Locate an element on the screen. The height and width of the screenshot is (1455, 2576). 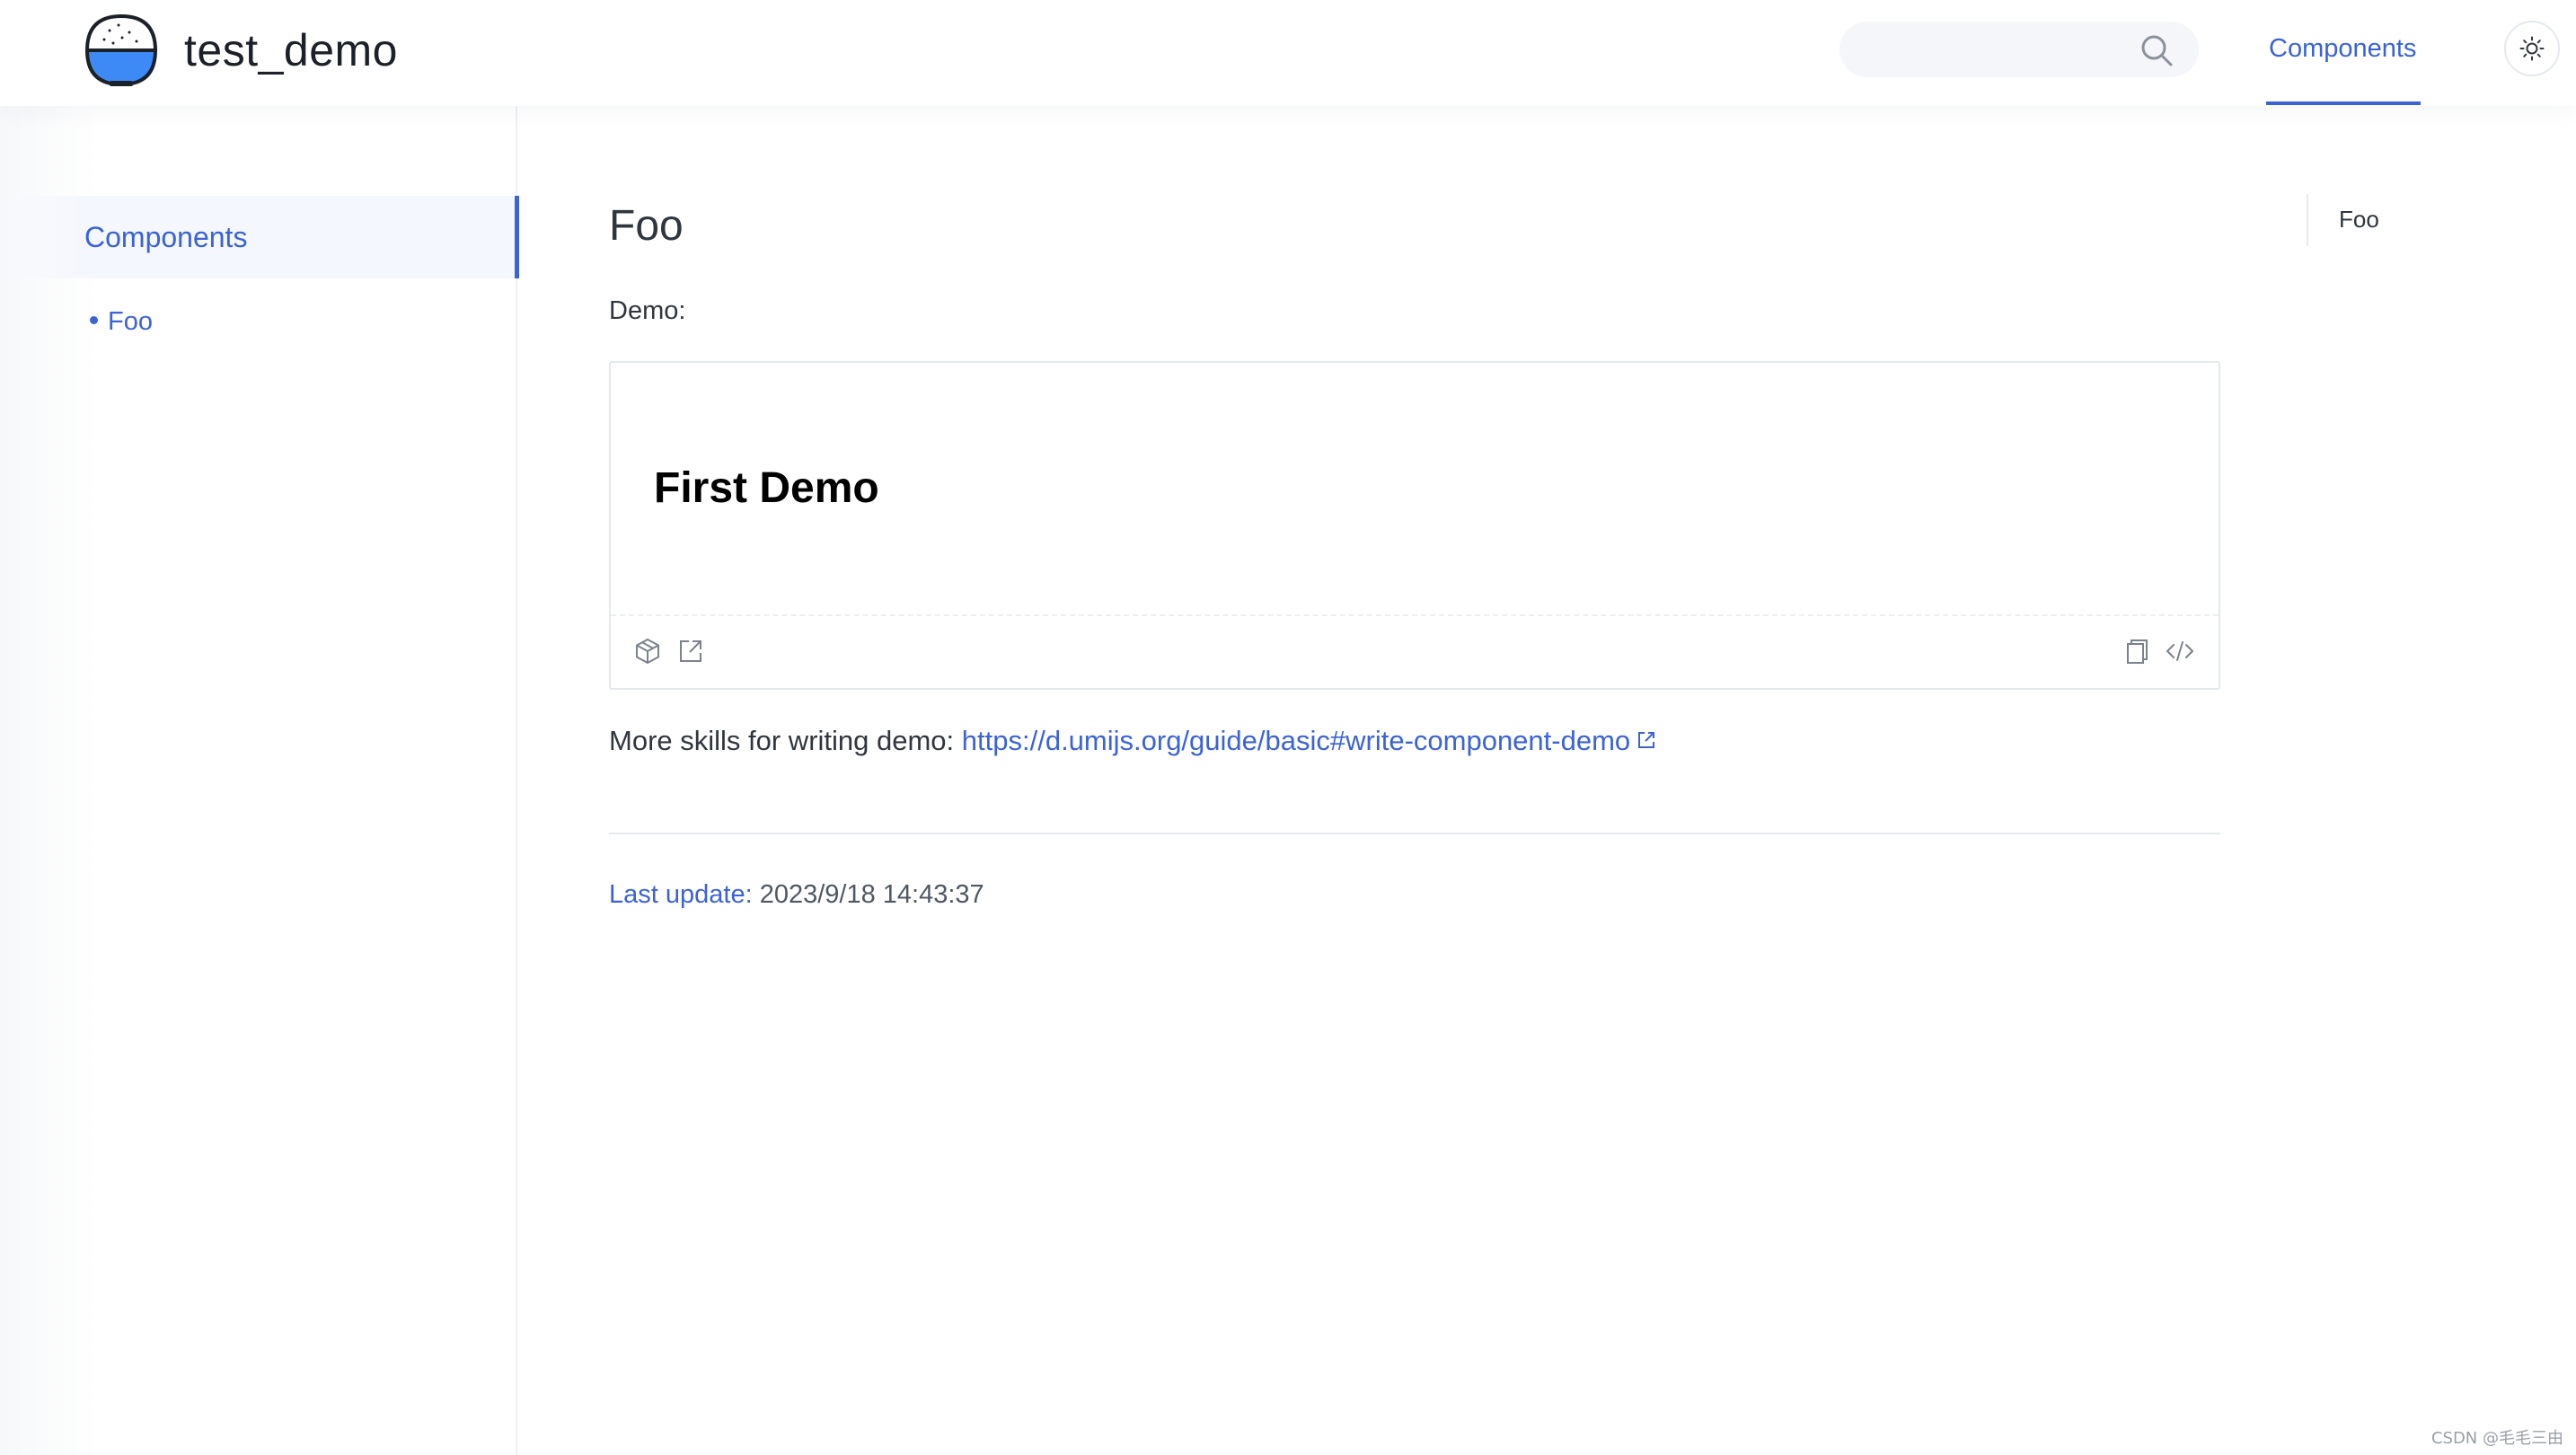
open-external-icon is located at coordinates (690, 651).